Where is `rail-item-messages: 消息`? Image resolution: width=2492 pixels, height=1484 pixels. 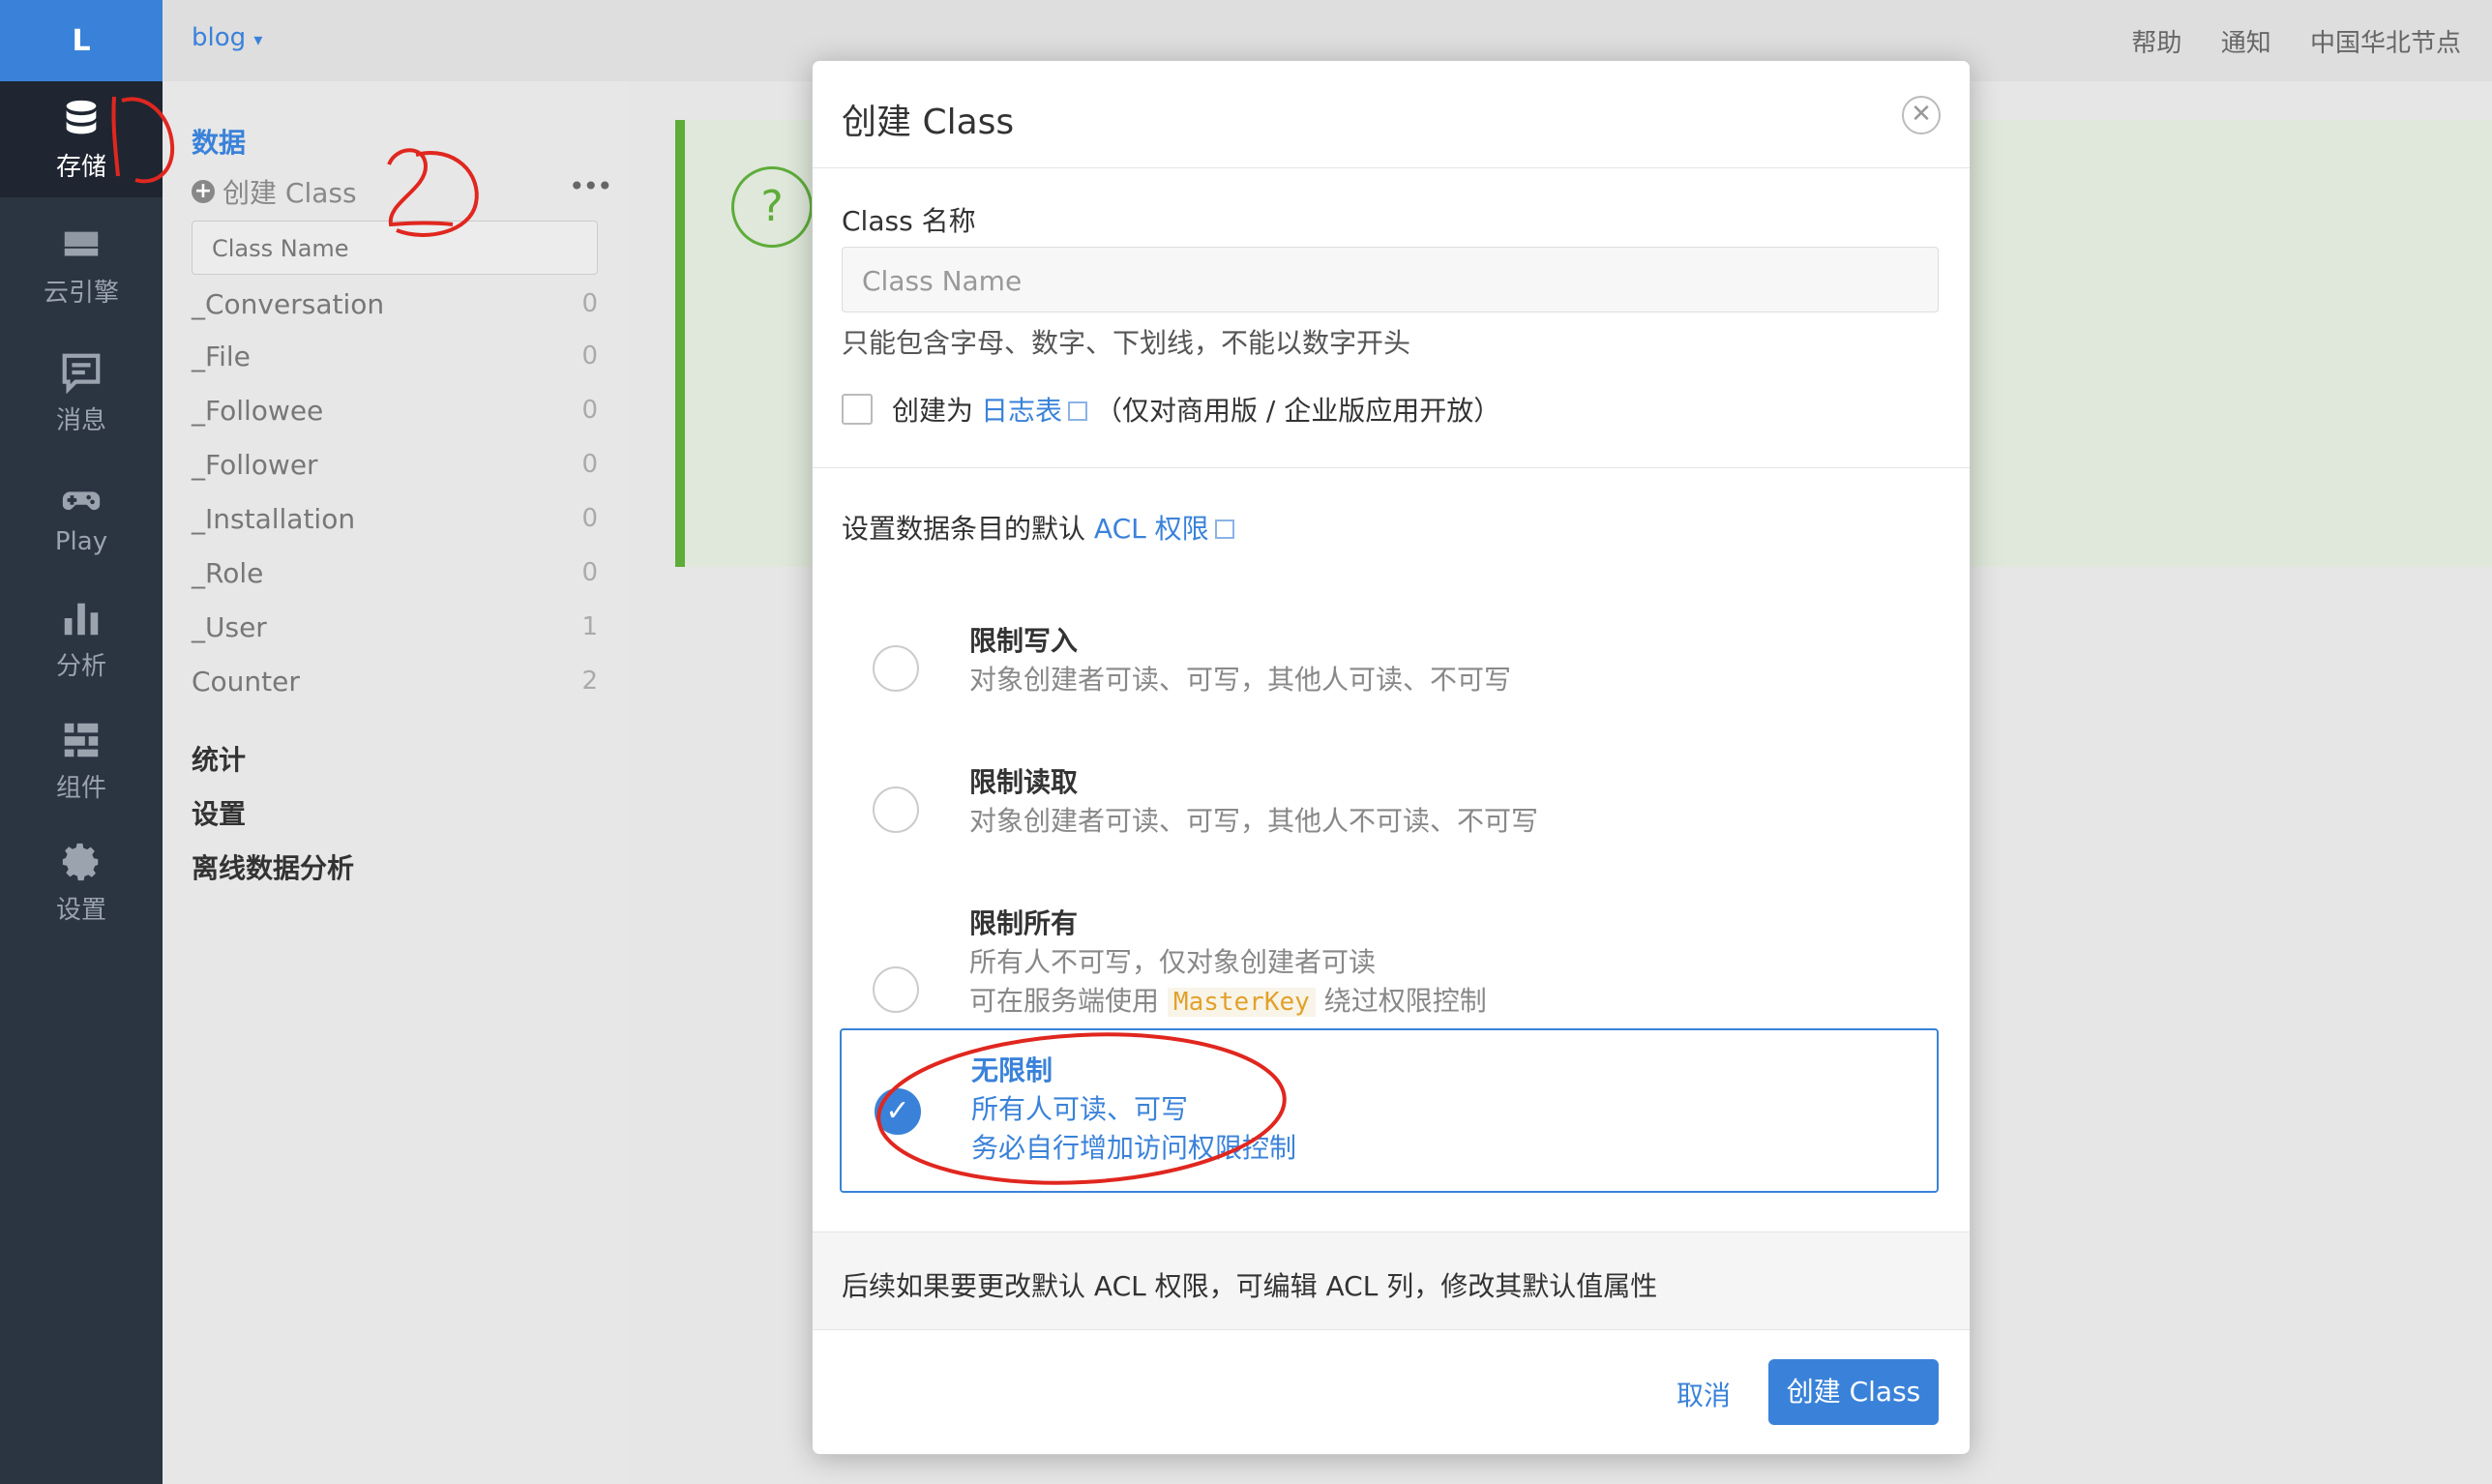 rail-item-messages: 消息 is located at coordinates (81, 393).